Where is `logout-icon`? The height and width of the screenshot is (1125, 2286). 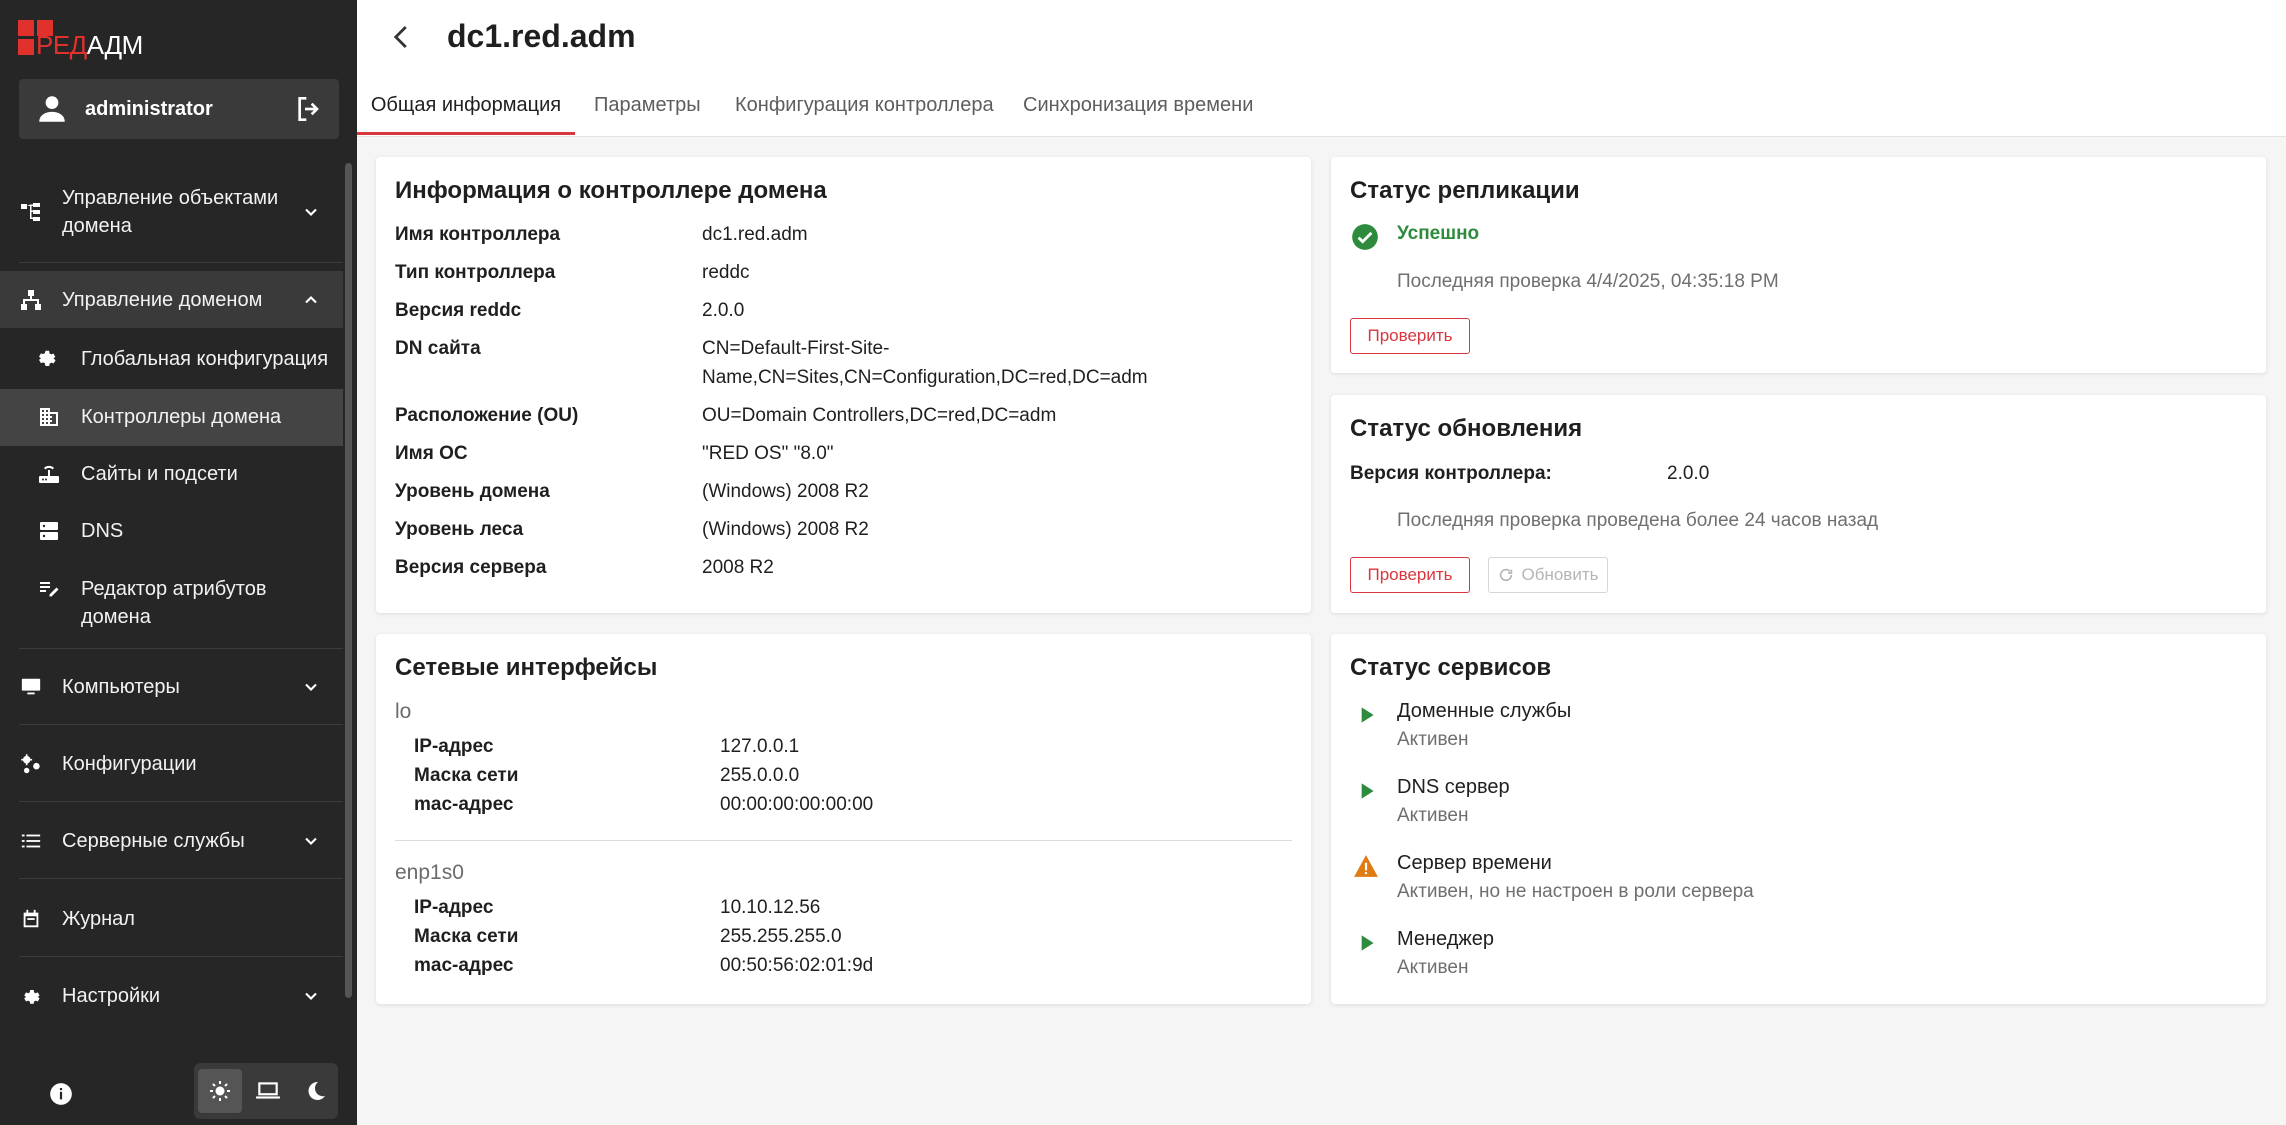 logout-icon is located at coordinates (309, 109).